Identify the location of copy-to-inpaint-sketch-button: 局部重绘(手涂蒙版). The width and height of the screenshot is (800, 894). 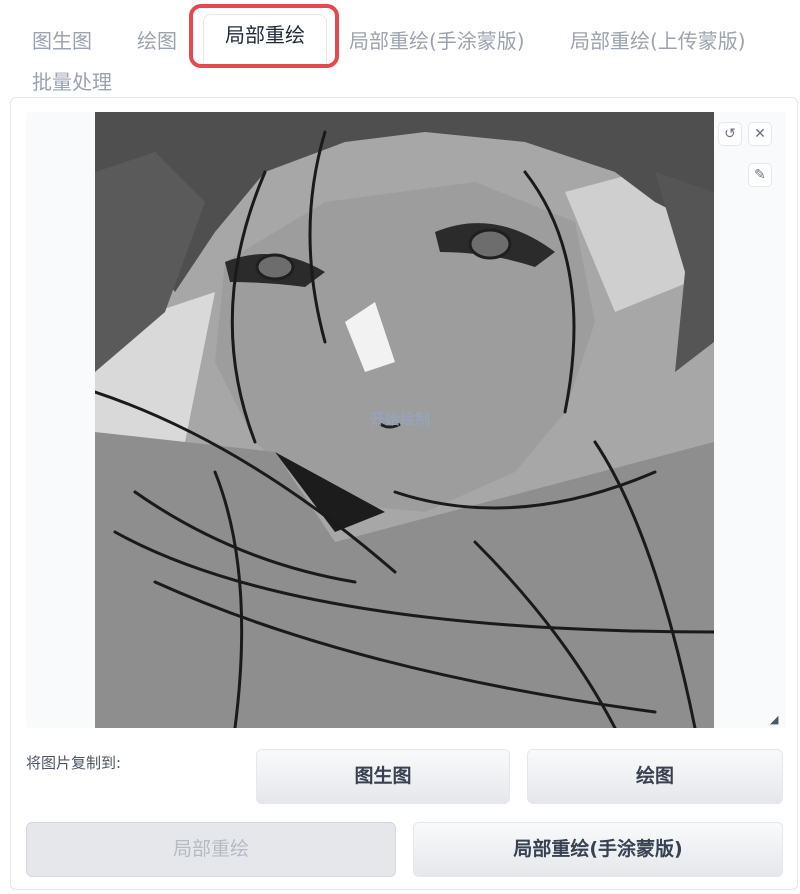
(598, 849).